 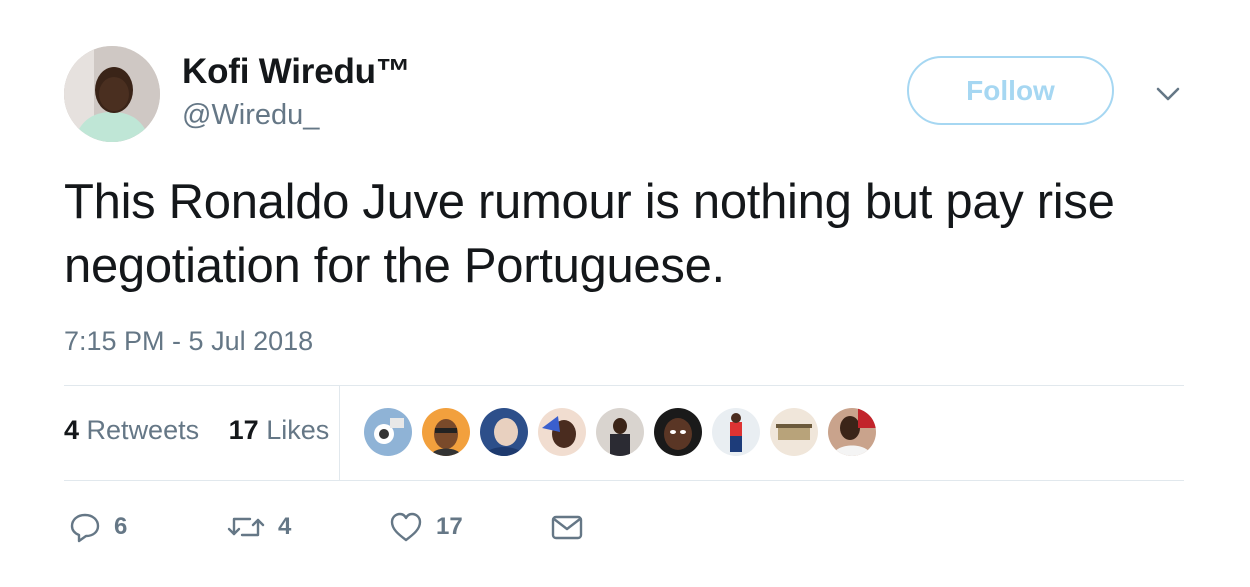 What do you see at coordinates (72, 430) in the screenshot?
I see `retweets-count: 4` at bounding box center [72, 430].